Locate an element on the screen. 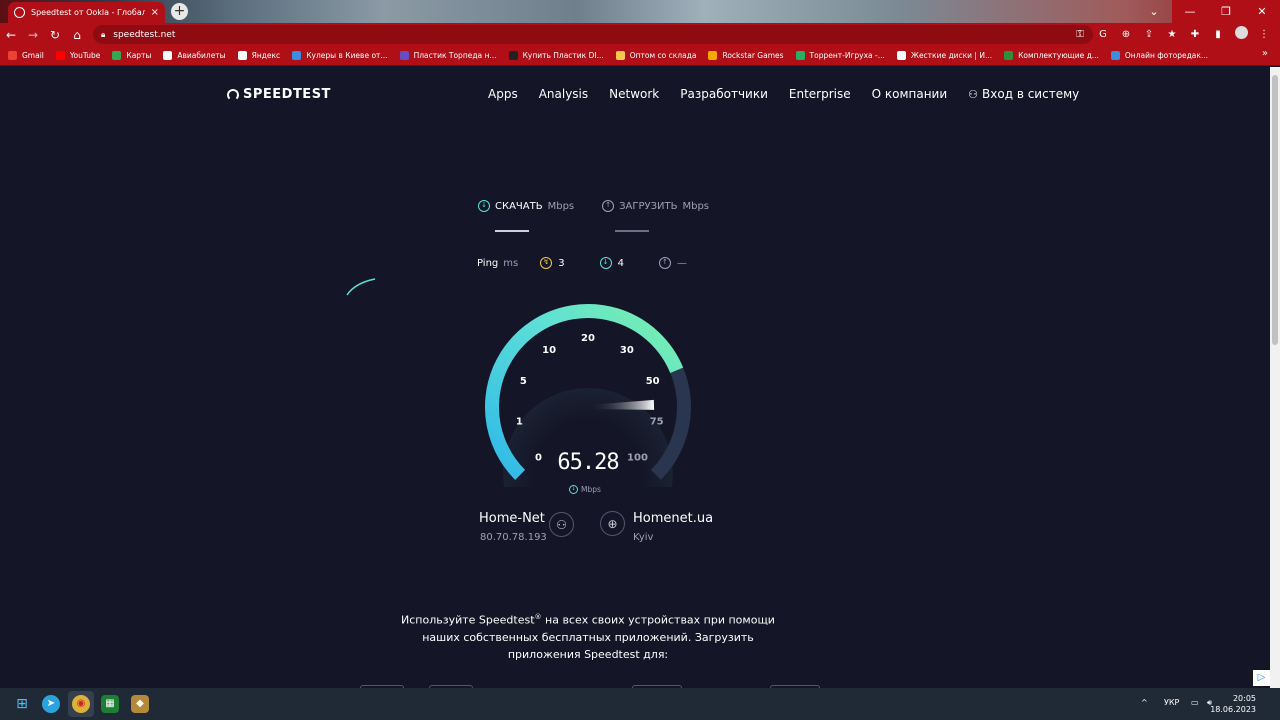 This screenshot has width=1280, height=720. game-app-icon: ◆ is located at coordinates (140, 704).